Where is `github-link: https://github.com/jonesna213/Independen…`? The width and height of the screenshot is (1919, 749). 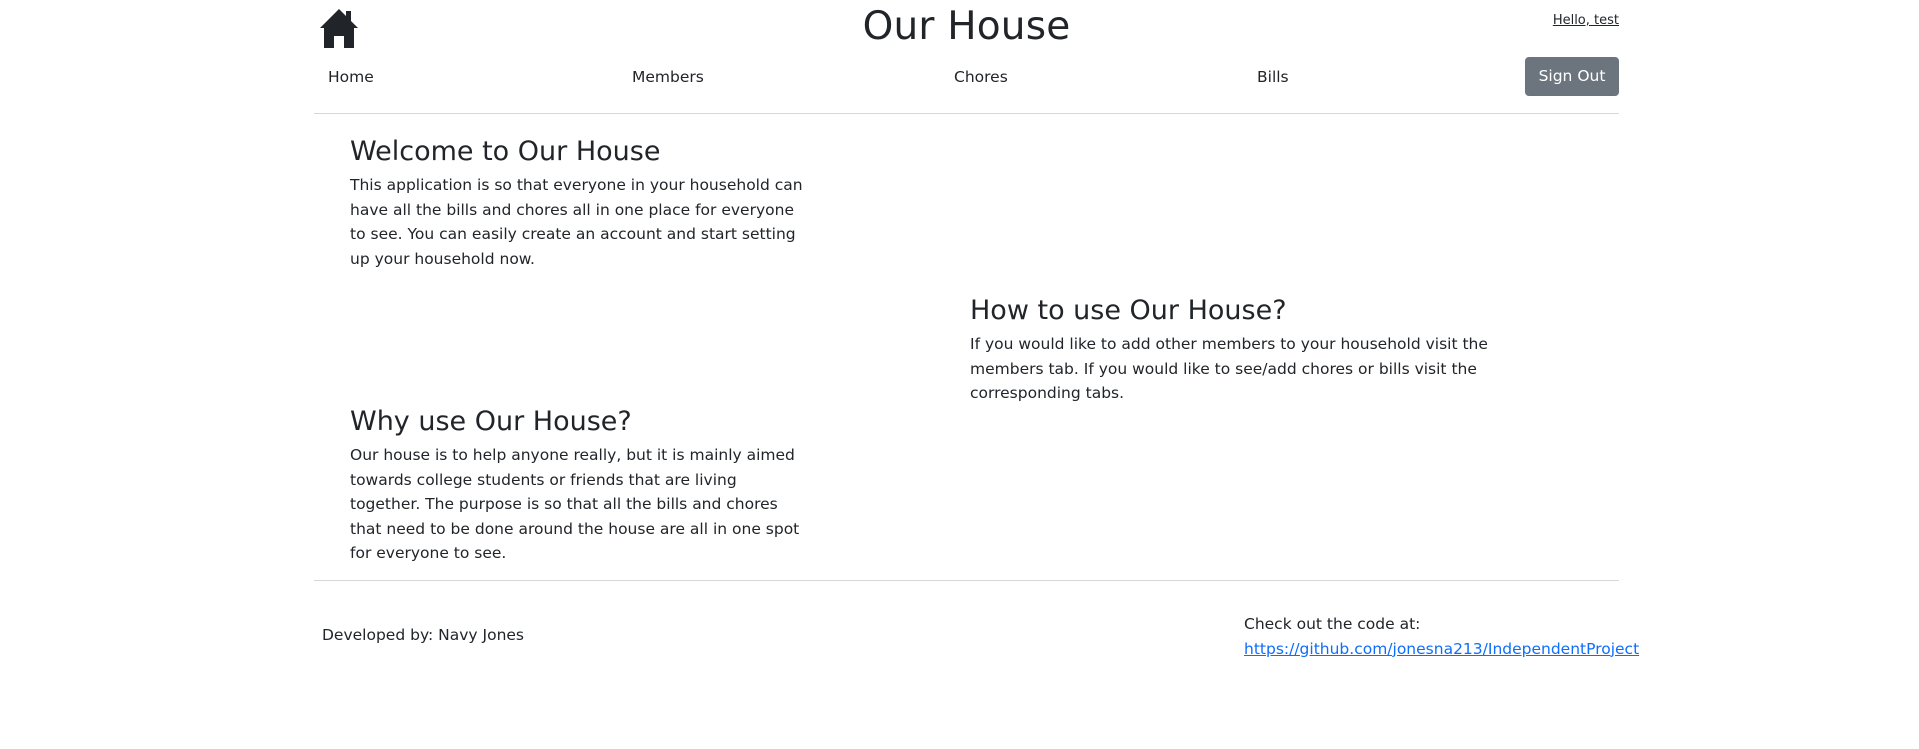
github-link: https://github.com/jonesna213/Independen… is located at coordinates (1441, 649).